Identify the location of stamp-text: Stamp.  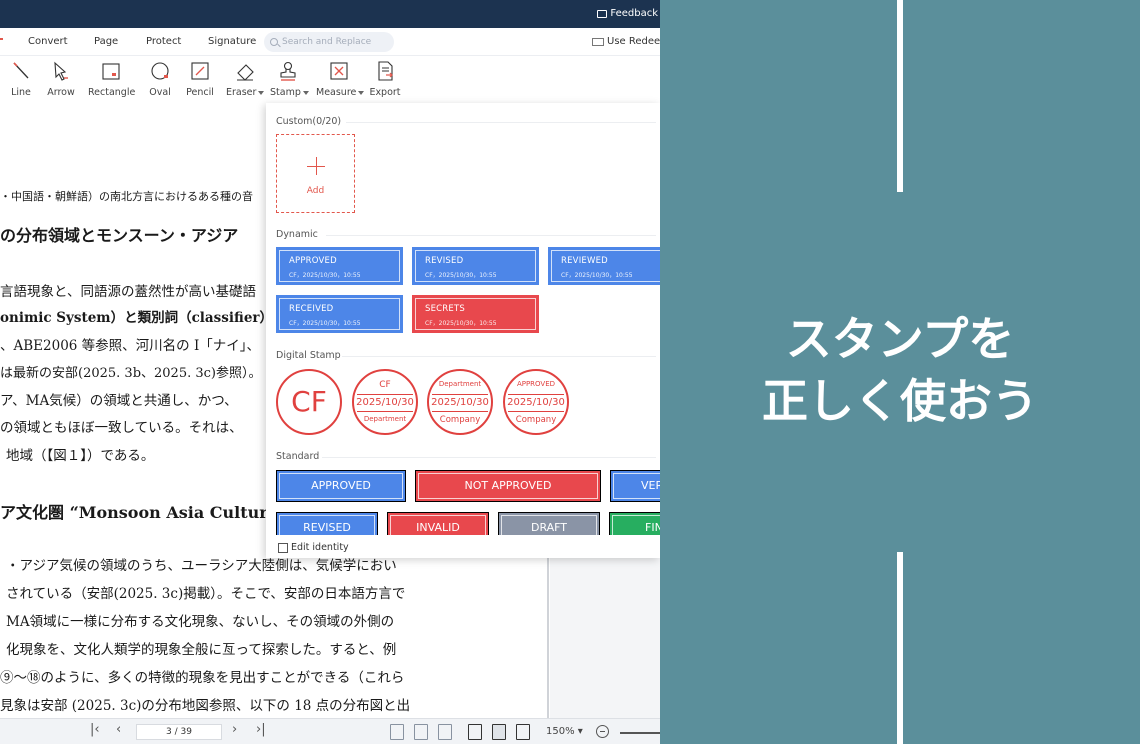
(285, 92).